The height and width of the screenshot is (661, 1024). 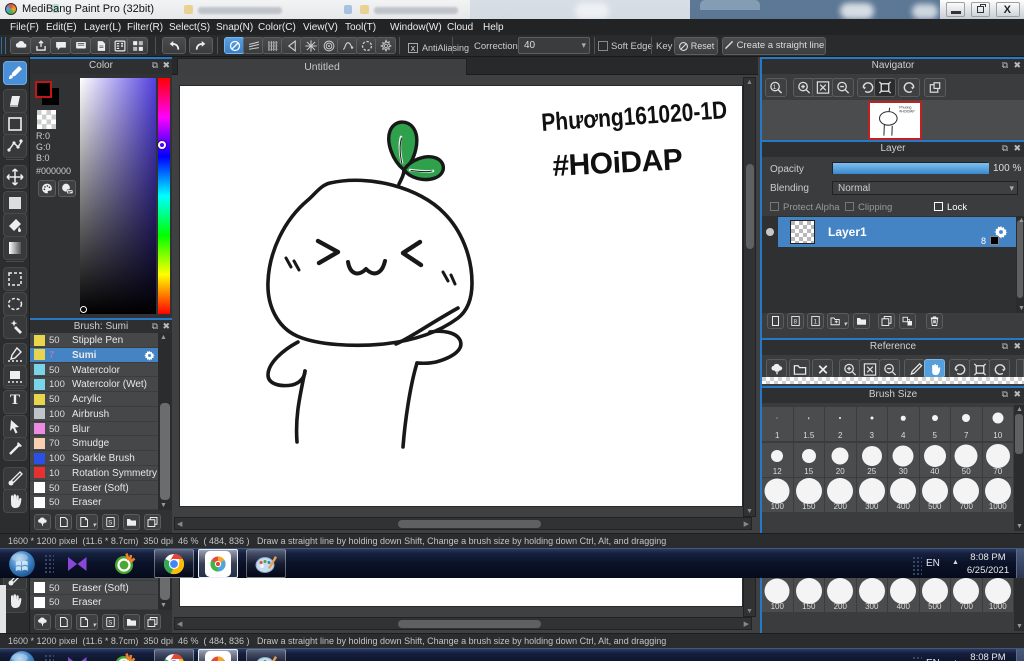 What do you see at coordinates (907, 111) in the screenshot?
I see `svg-text: #HOIDAP` at bounding box center [907, 111].